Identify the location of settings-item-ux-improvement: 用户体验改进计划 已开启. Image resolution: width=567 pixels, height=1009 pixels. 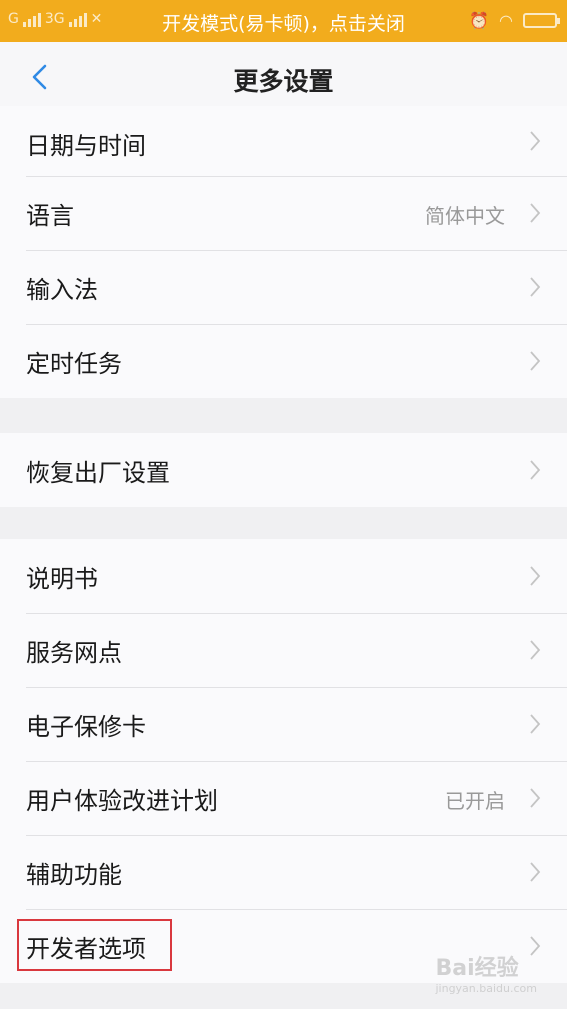
(283, 798).